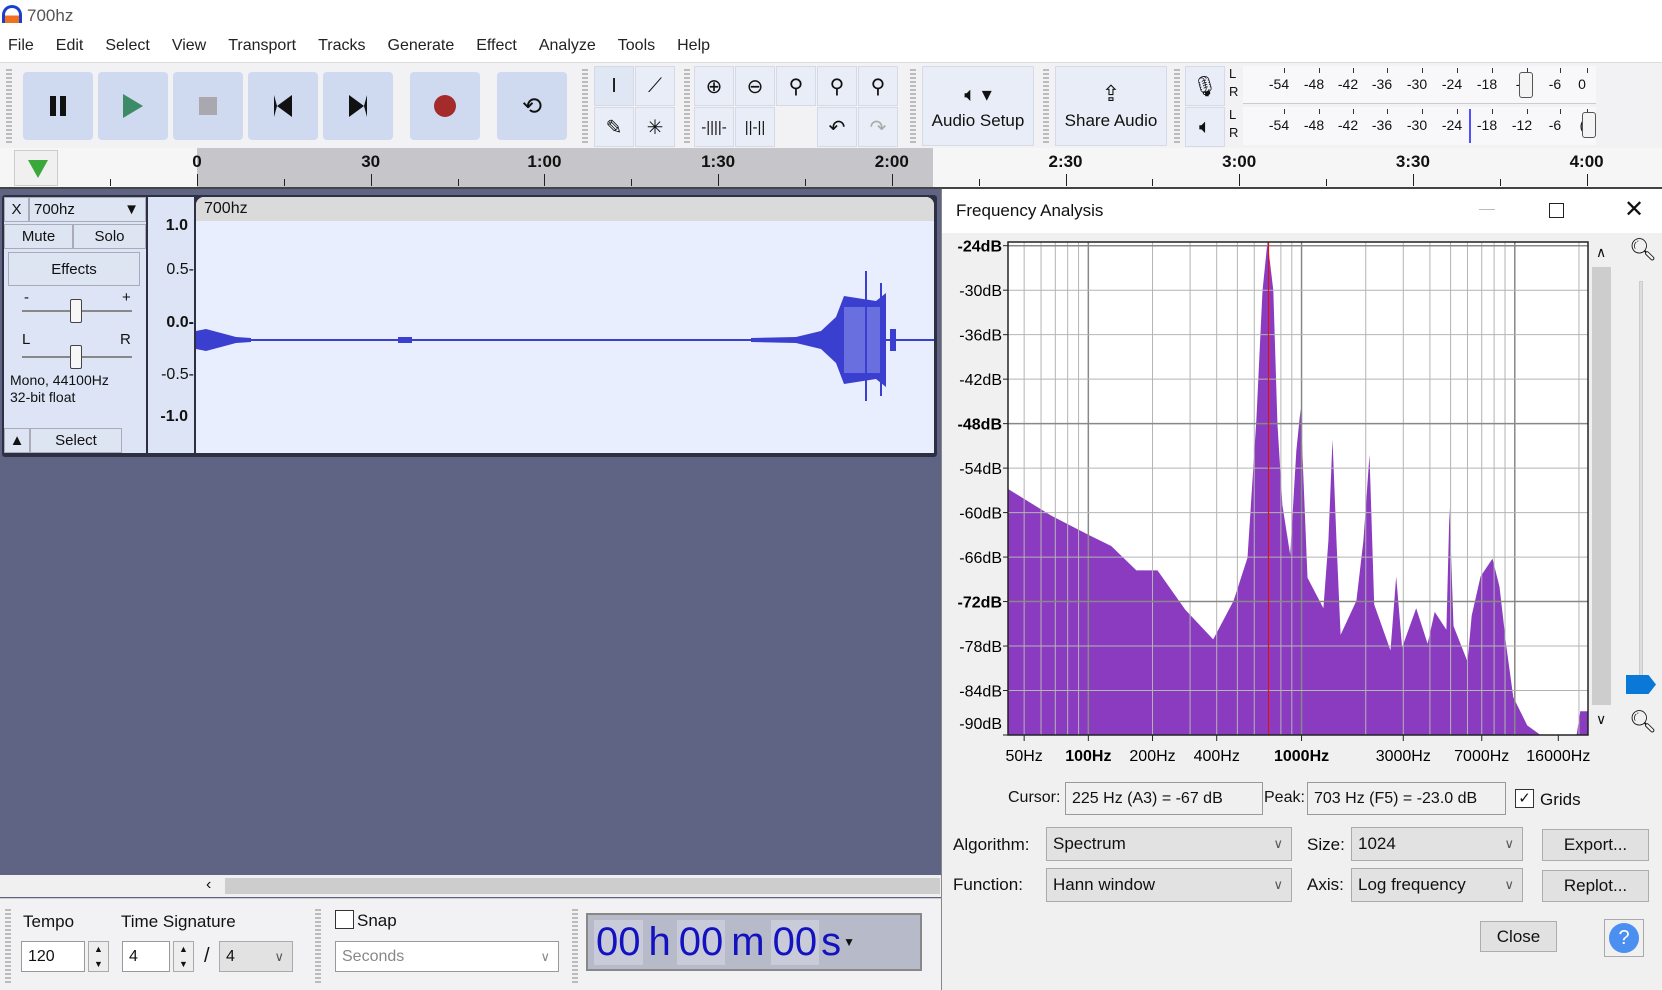 The width and height of the screenshot is (1662, 990). What do you see at coordinates (1302, 211) in the screenshot?
I see `dialog-title-bar: Frequency Analysis ✕` at bounding box center [1302, 211].